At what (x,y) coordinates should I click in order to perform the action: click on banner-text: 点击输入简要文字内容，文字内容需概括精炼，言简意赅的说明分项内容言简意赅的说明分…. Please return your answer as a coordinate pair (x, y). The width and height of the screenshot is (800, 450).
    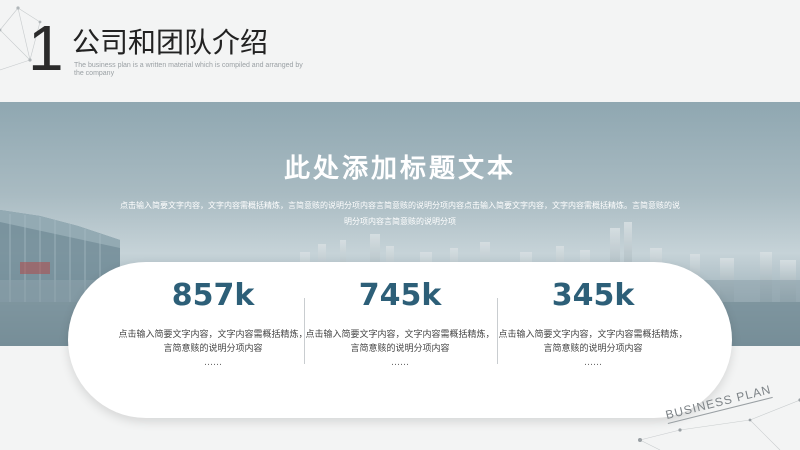
    Looking at the image, I should click on (400, 213).